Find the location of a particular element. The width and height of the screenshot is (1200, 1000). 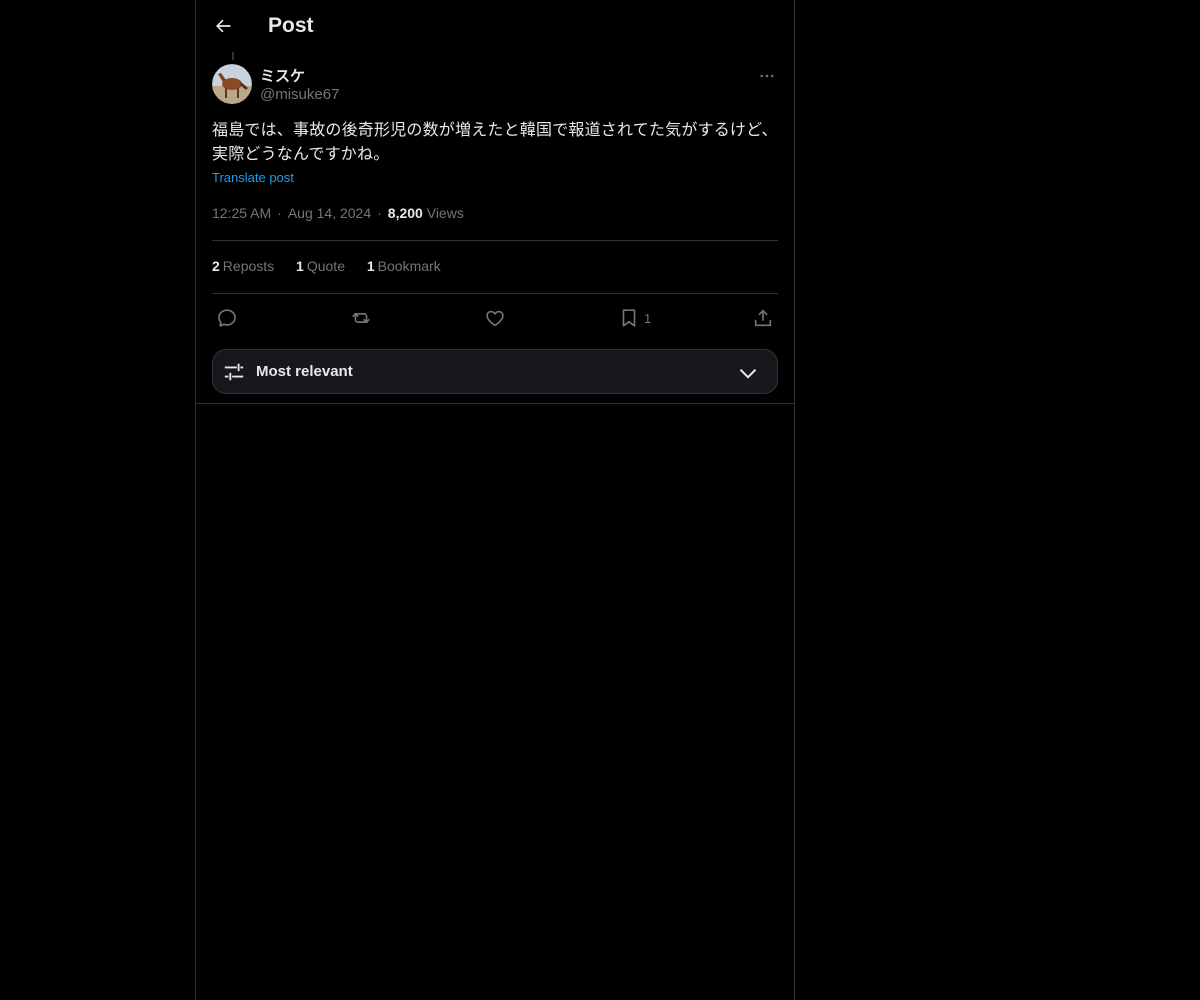

post-date: Aug 14, 2024 is located at coordinates (329, 213).